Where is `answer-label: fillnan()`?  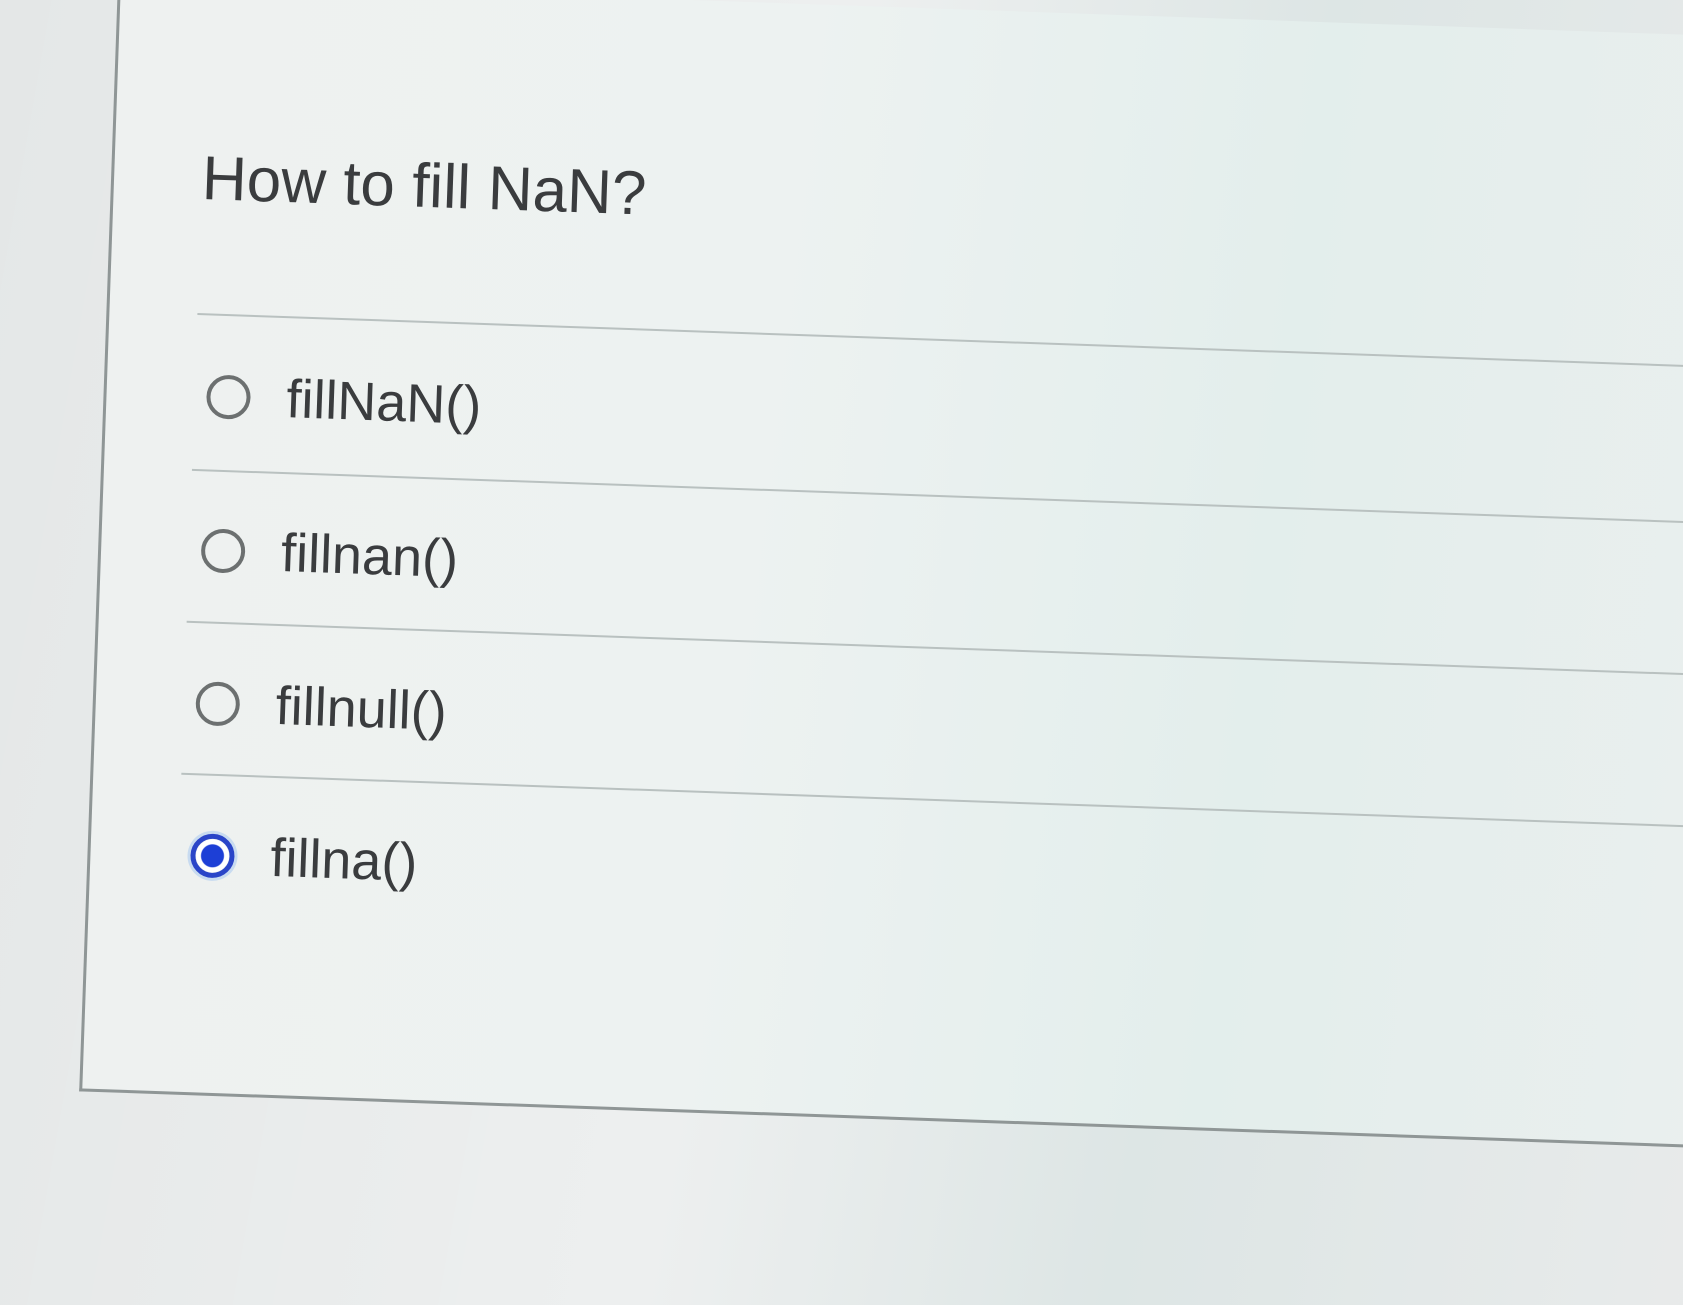
answer-label: fillnan() is located at coordinates (370, 556).